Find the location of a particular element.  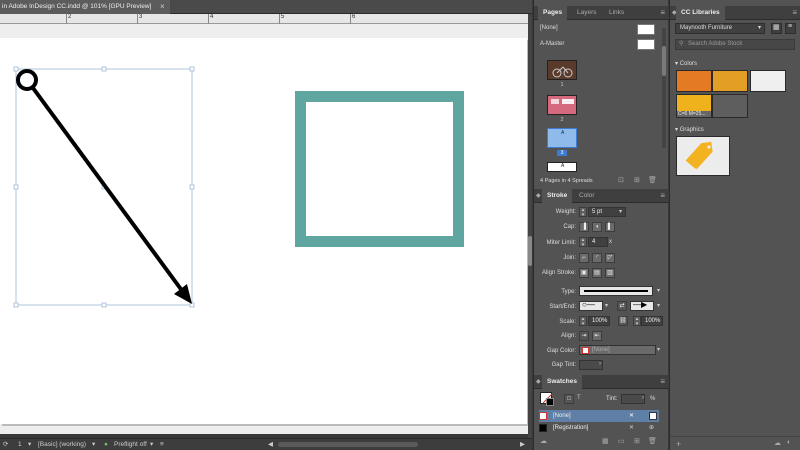

page-number: 1 is located at coordinates (20, 444).